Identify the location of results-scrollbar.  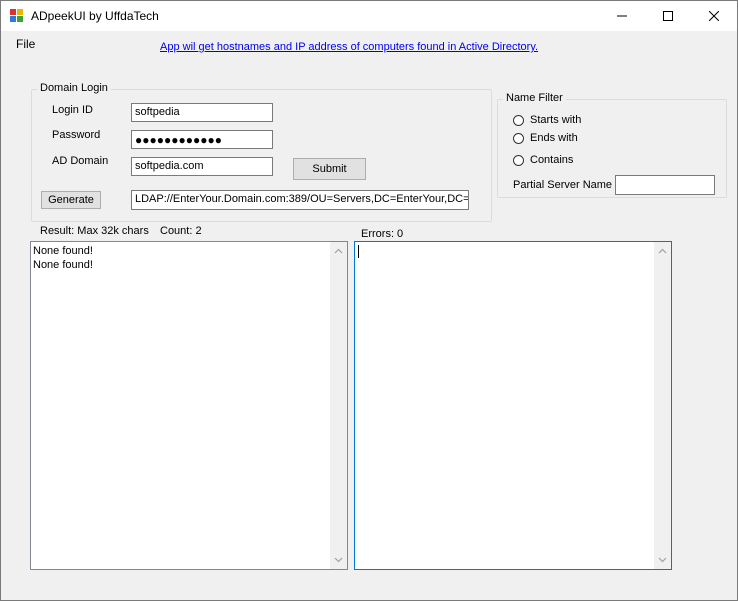
(338, 405).